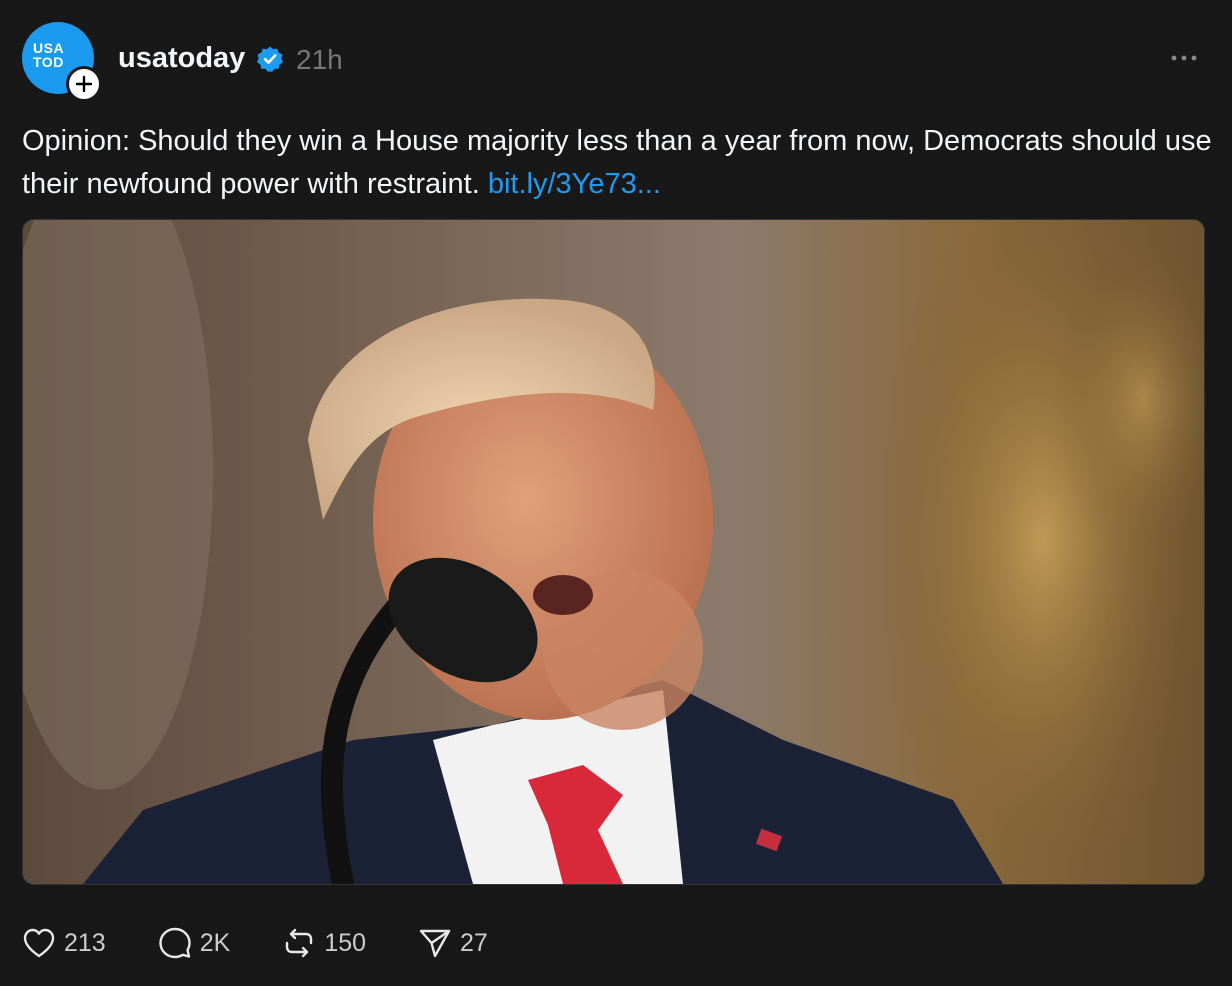  Describe the element at coordinates (215, 942) in the screenshot. I see `reply-count: 2K` at that location.